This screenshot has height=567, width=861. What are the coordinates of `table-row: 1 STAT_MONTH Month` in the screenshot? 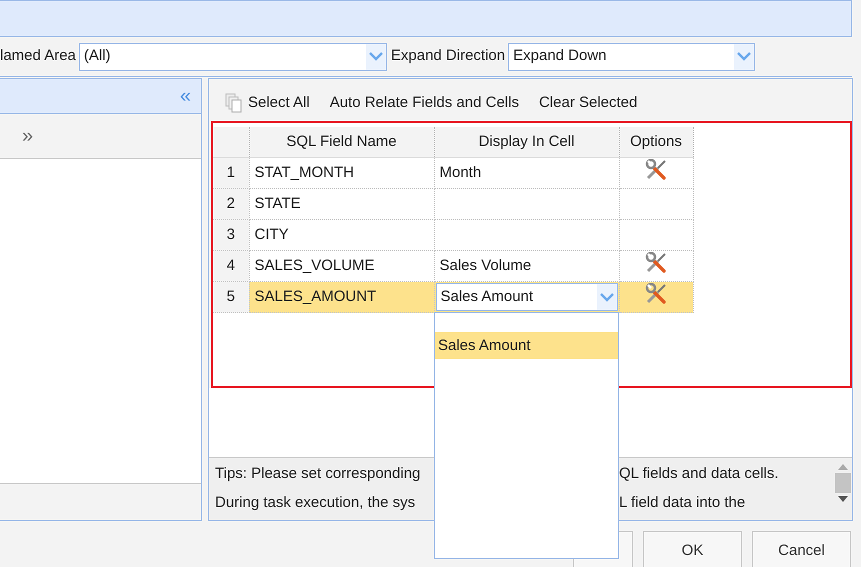 It's located at (453, 173).